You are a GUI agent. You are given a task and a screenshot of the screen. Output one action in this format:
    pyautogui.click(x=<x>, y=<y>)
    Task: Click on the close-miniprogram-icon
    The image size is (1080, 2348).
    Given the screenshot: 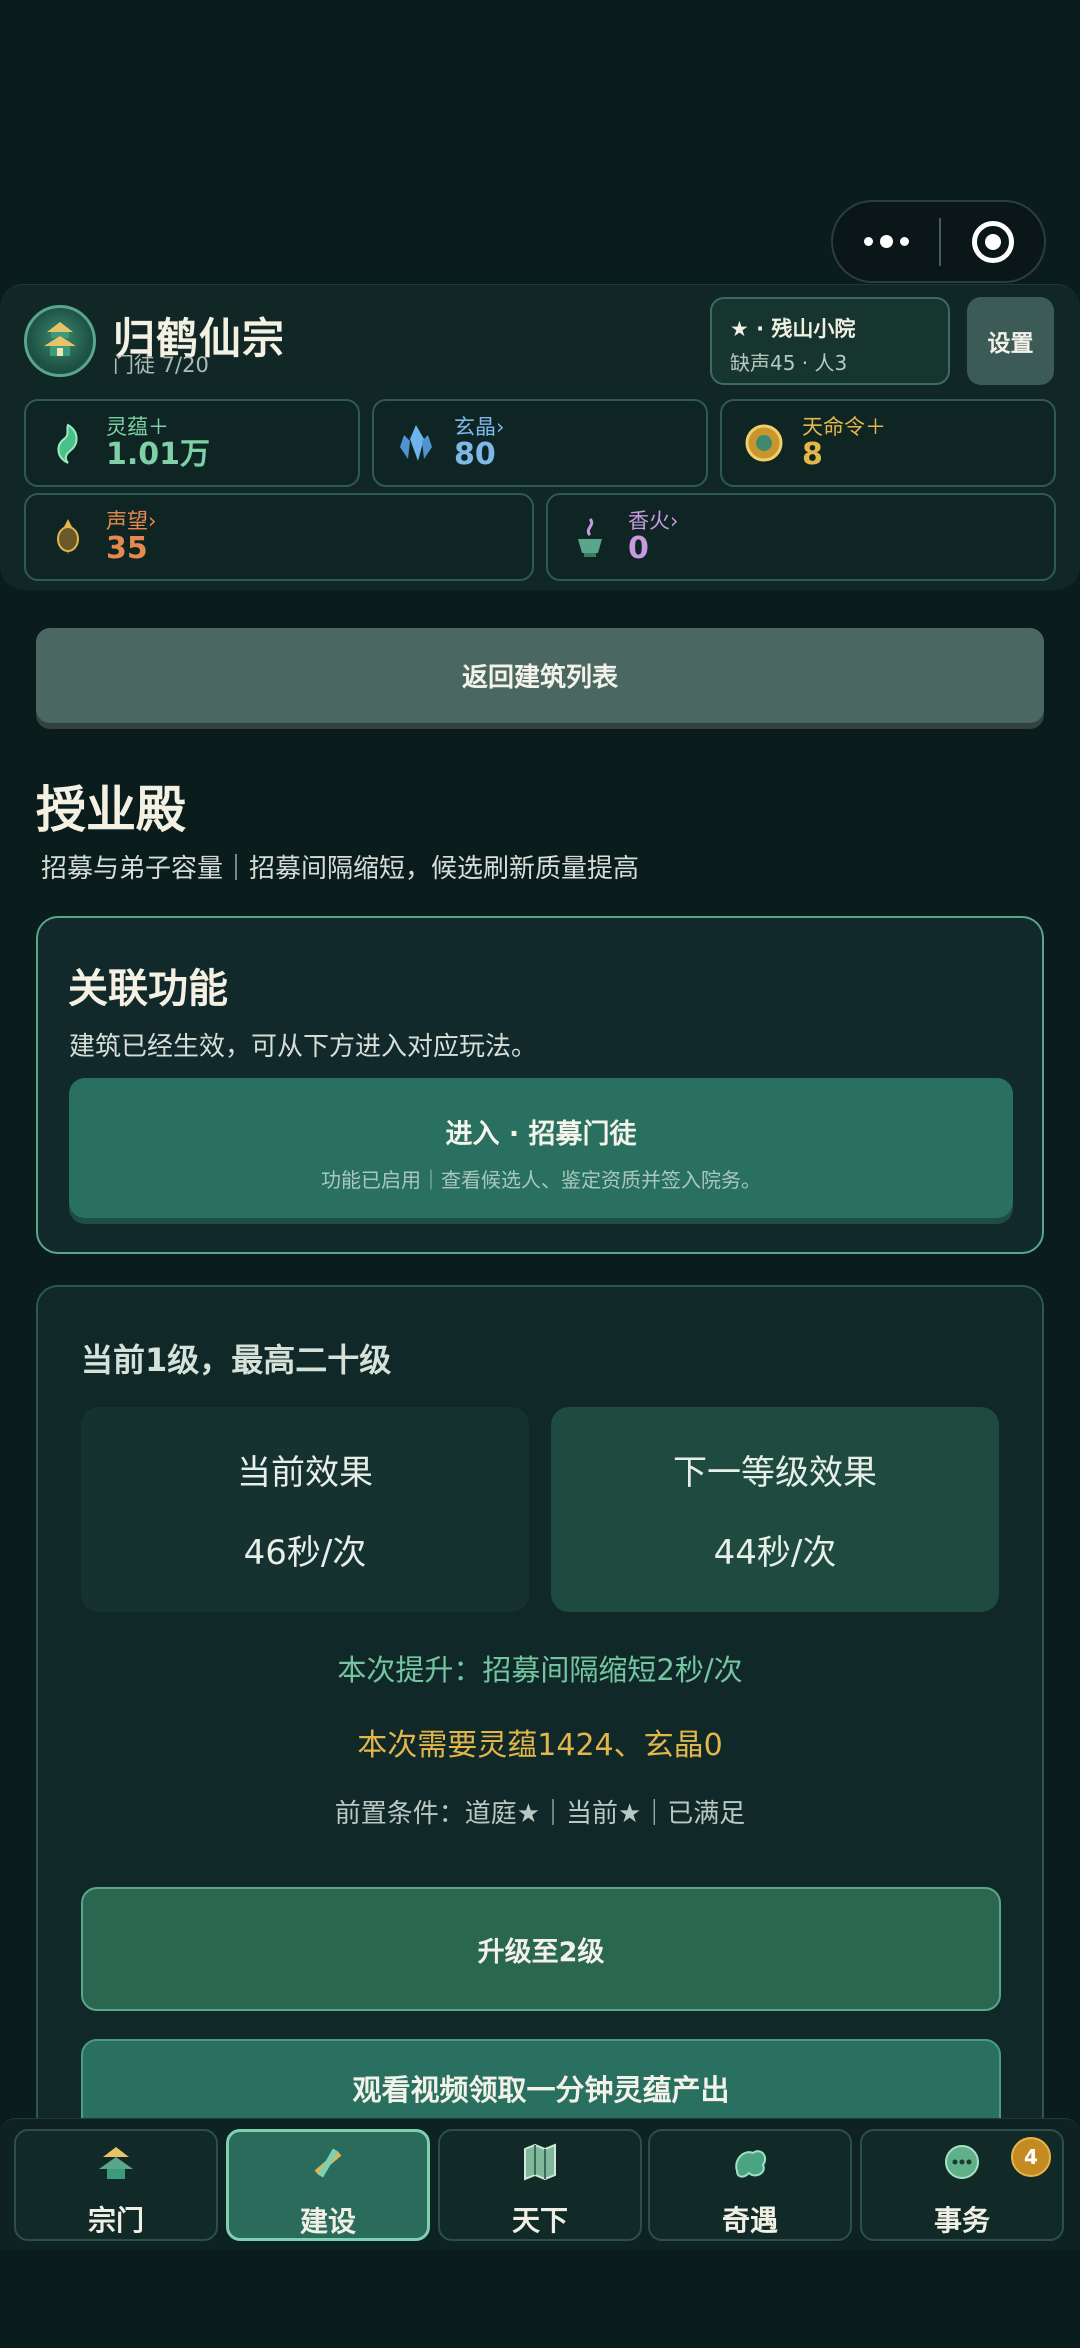 What is the action you would take?
    pyautogui.click(x=992, y=241)
    